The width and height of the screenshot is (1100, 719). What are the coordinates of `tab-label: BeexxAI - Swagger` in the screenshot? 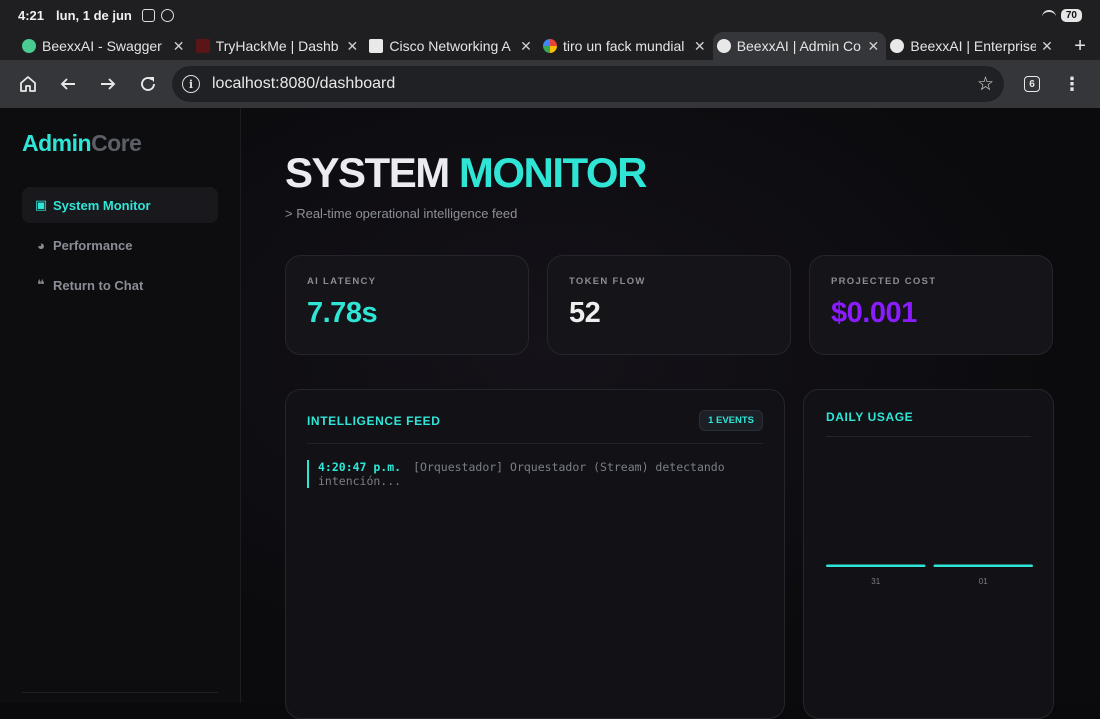 It's located at (102, 46).